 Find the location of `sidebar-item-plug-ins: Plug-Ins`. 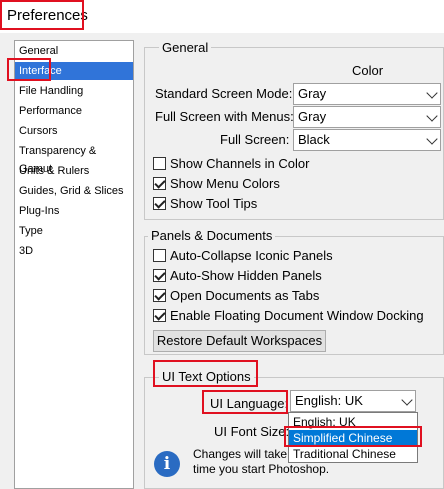

sidebar-item-plug-ins: Plug-Ins is located at coordinates (74, 211).